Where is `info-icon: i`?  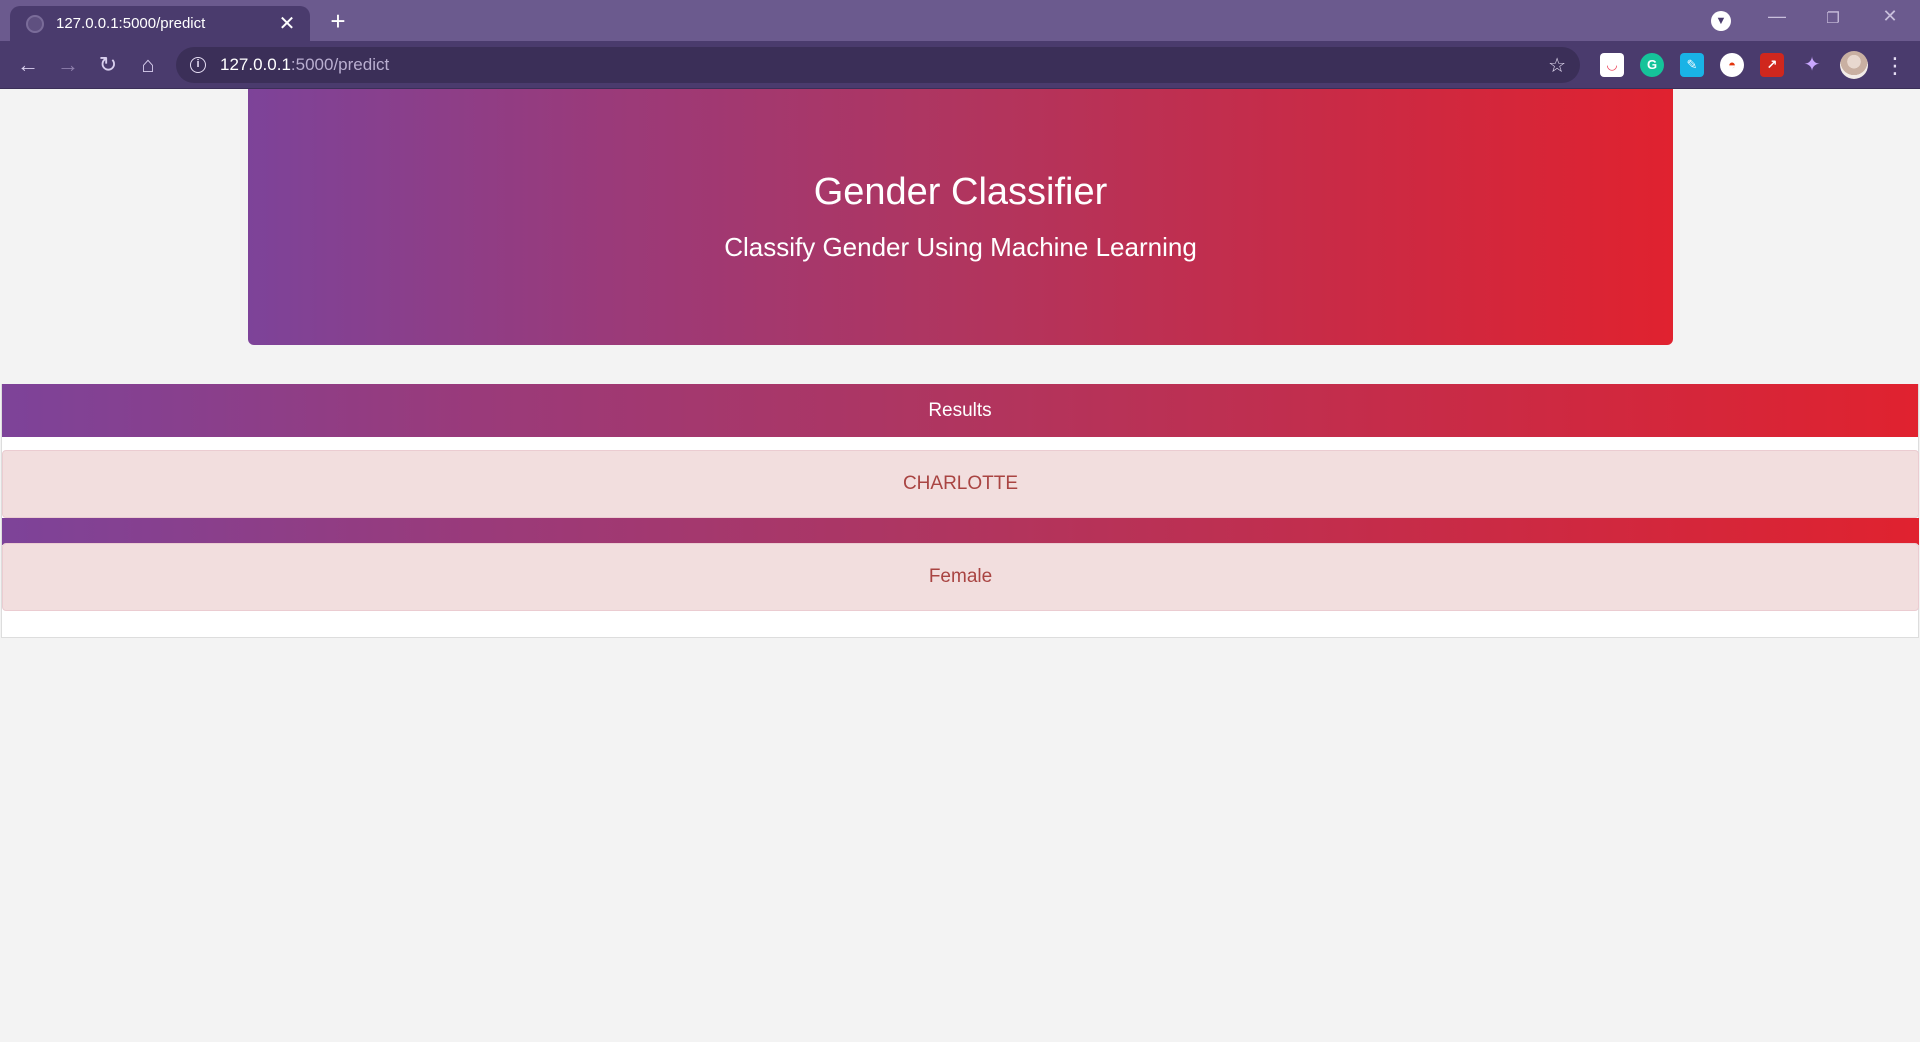 info-icon: i is located at coordinates (198, 65).